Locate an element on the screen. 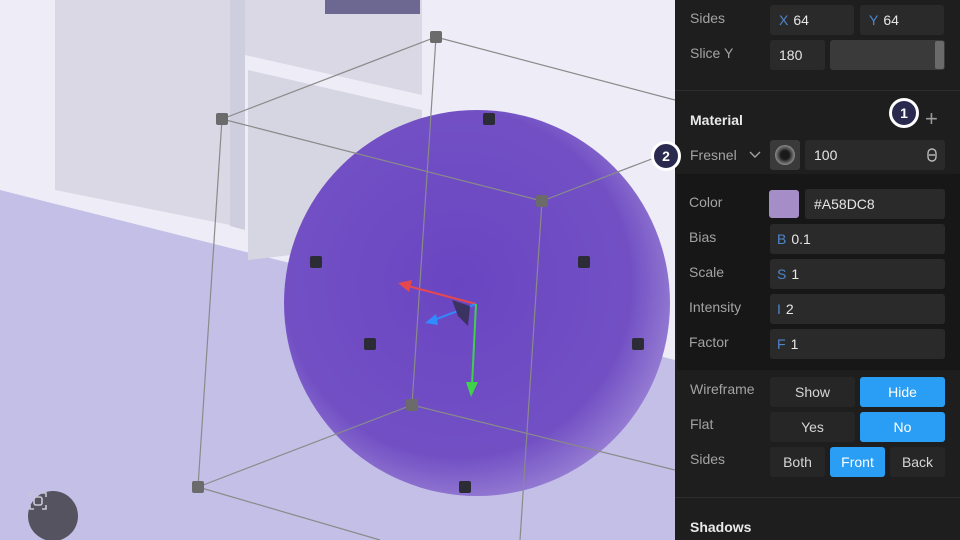 The image size is (960, 540). material-preview-button is located at coordinates (785, 155).